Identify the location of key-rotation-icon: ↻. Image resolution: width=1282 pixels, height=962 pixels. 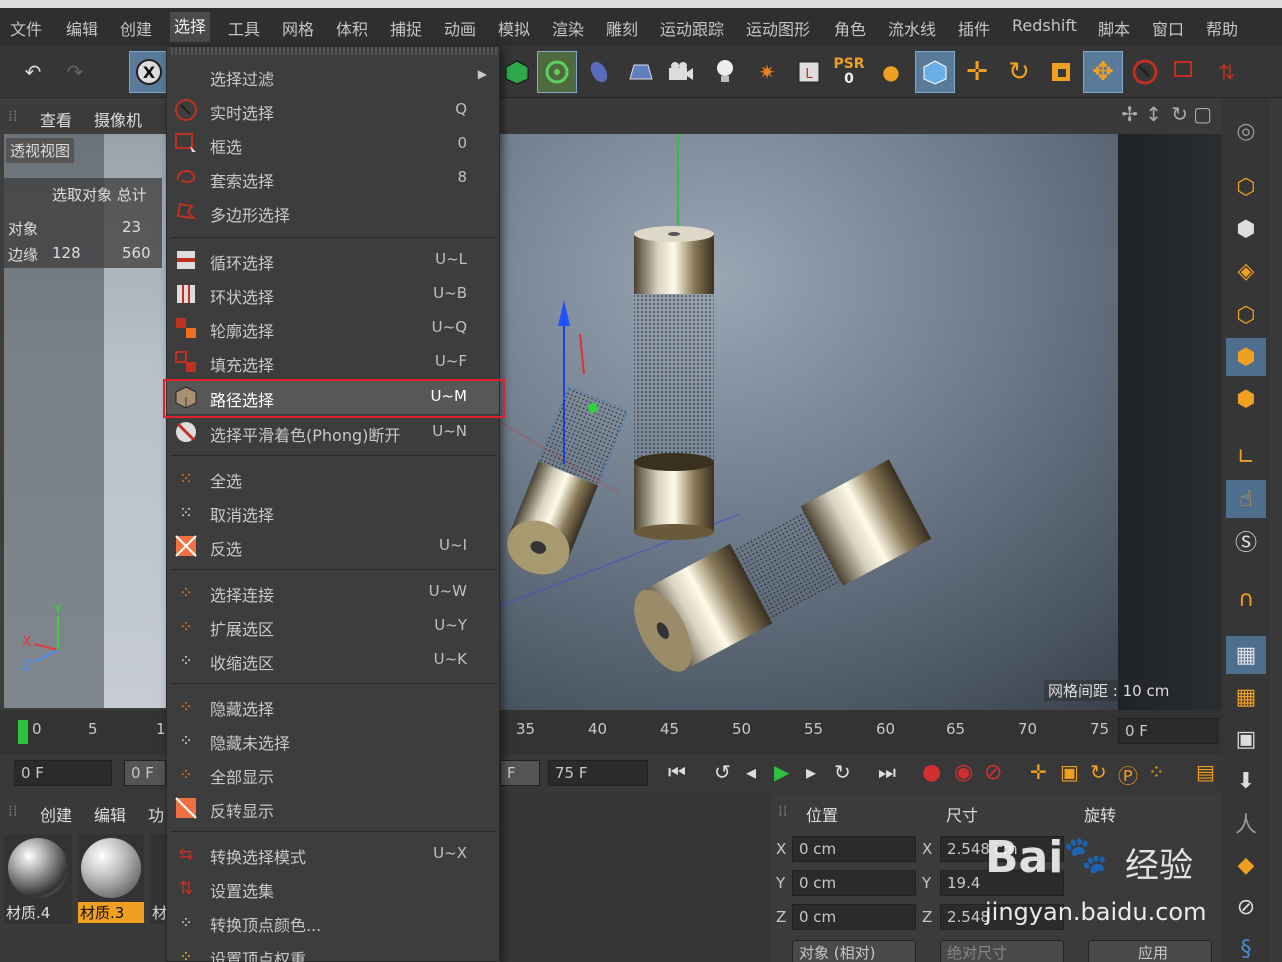
(1098, 772).